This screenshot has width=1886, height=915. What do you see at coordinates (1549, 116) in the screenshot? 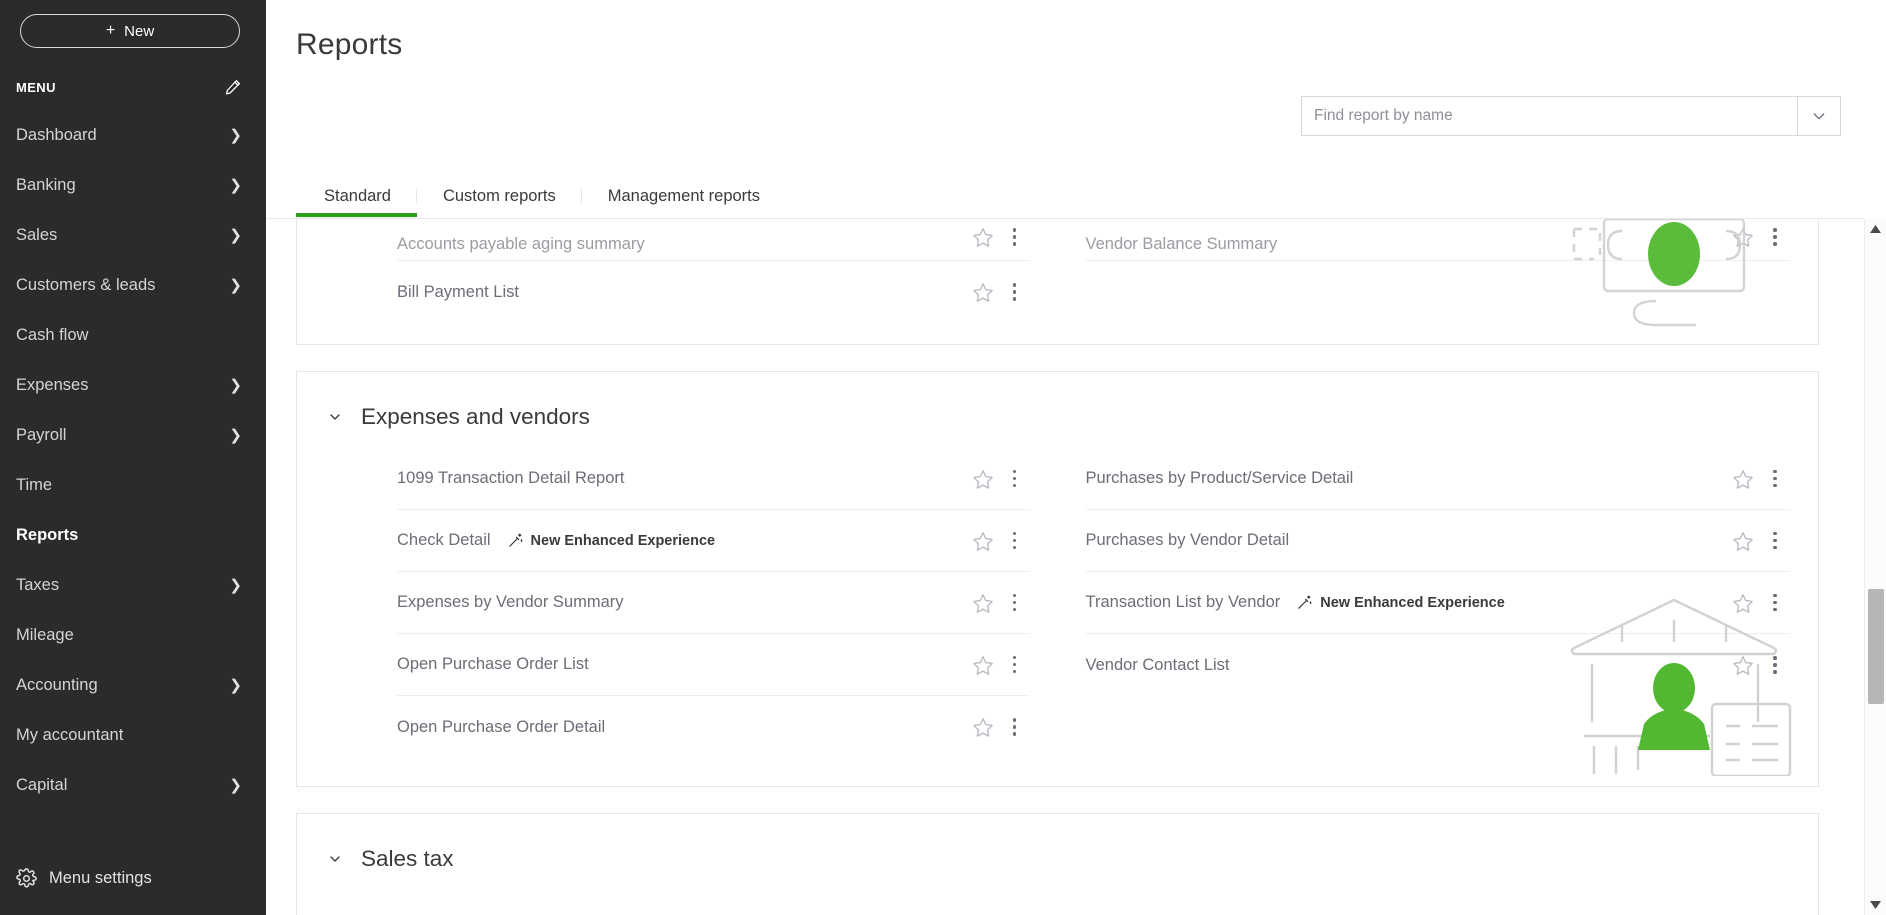
I see `search-input` at bounding box center [1549, 116].